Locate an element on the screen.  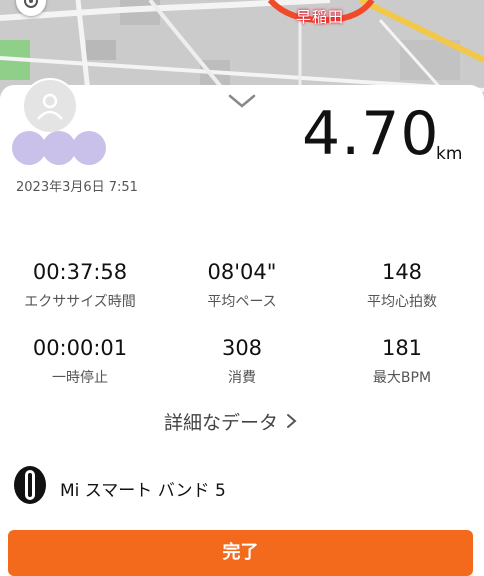
stat-label: 一時停止 is located at coordinates (80, 378).